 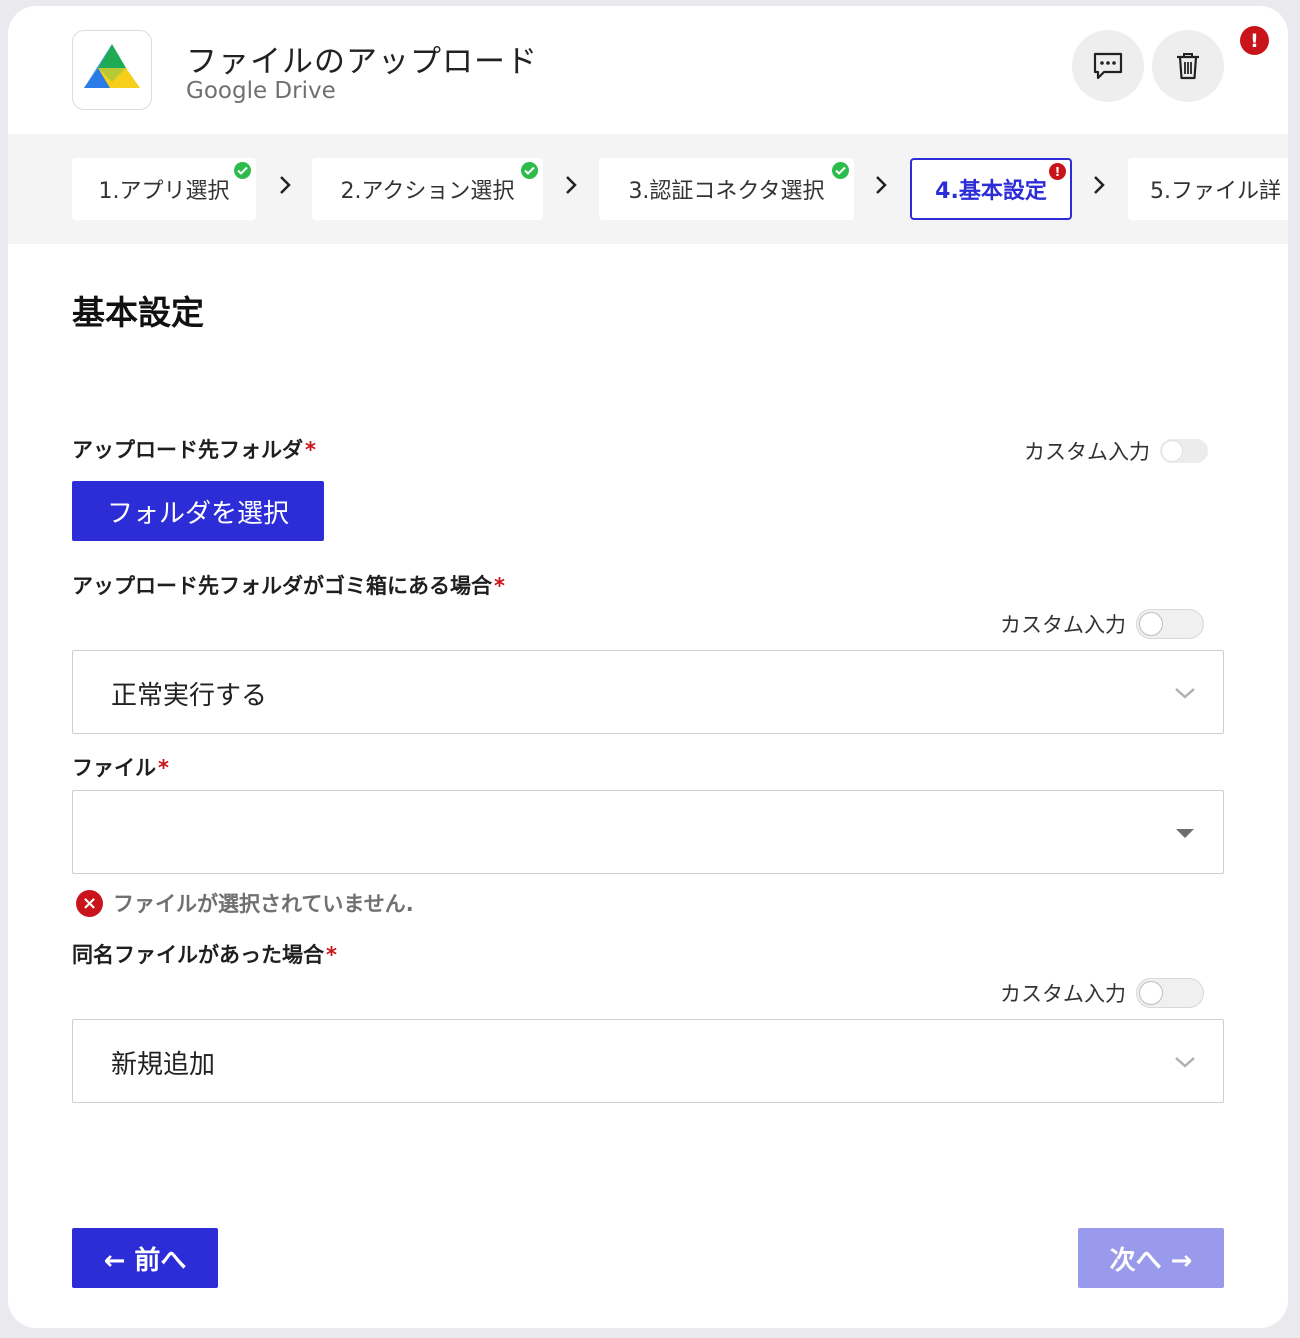 I want to click on page-title: ファイルのアップロード, so click(x=362, y=62).